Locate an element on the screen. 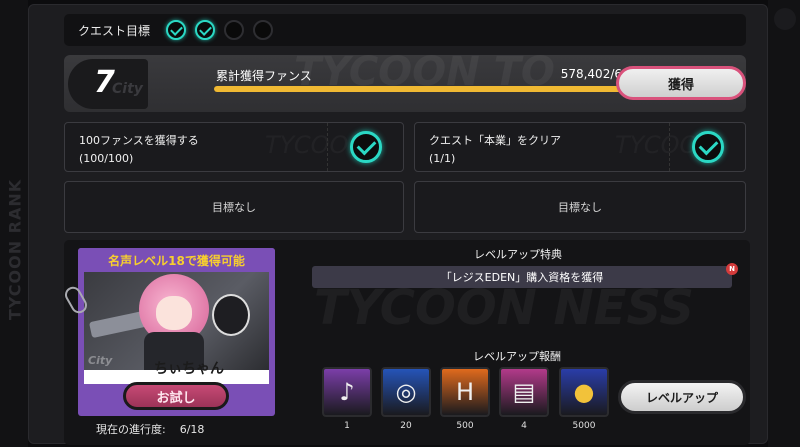 The height and width of the screenshot is (447, 800). reward-item-5: ● is located at coordinates (584, 392).